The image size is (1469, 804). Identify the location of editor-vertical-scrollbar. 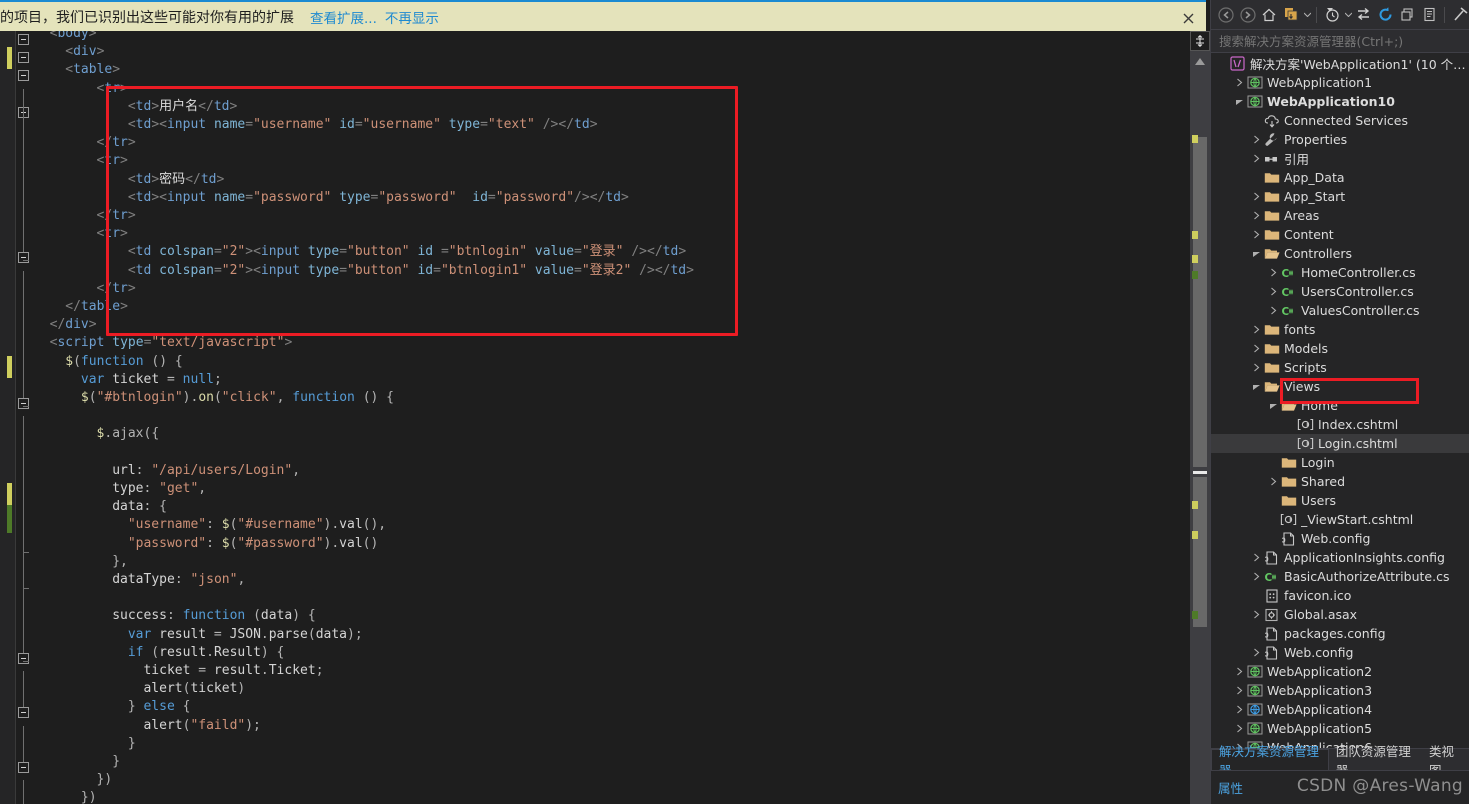
(1200, 417).